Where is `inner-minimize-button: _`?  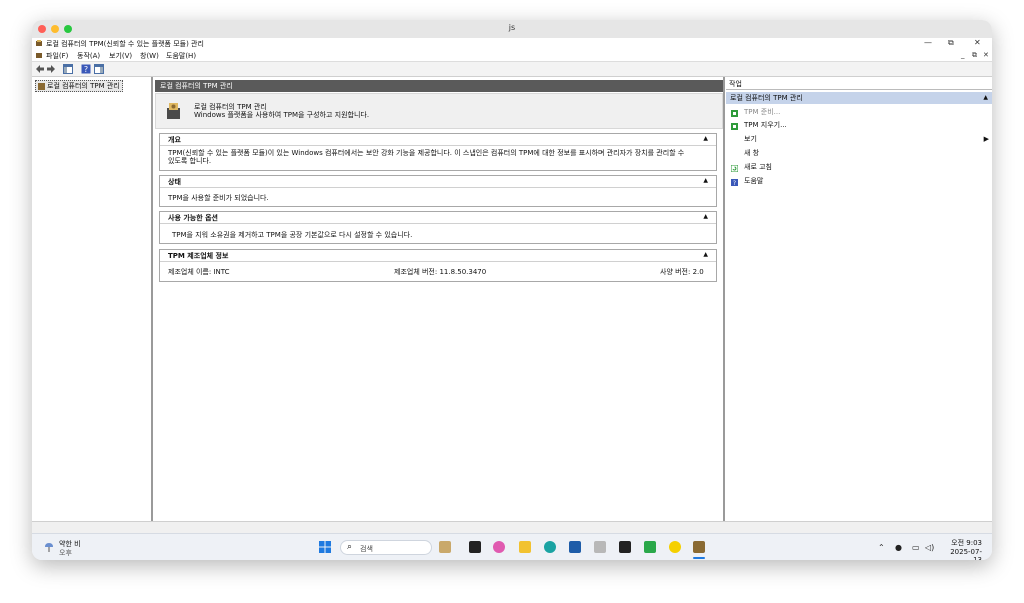 inner-minimize-button: _ is located at coordinates (963, 55).